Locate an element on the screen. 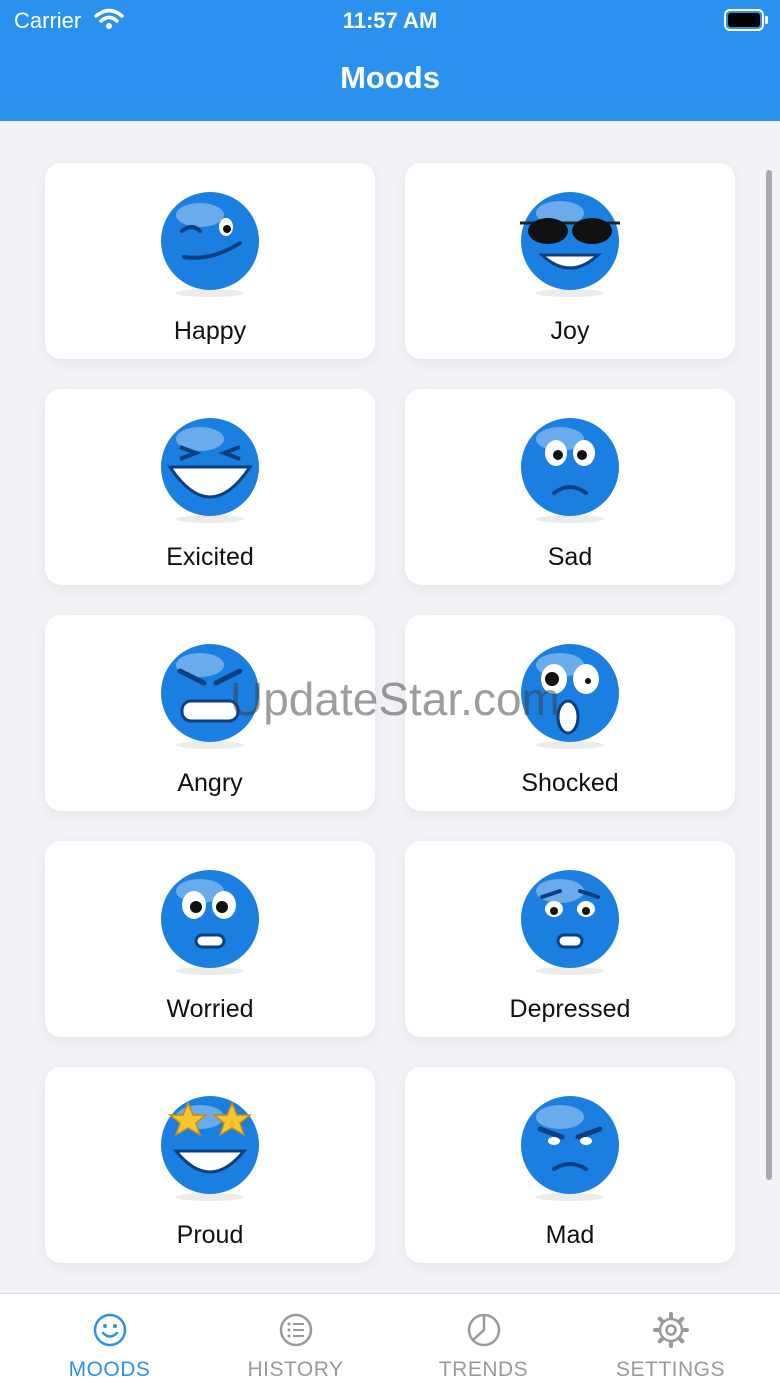  sunglasses-face-icon is located at coordinates (570, 244).